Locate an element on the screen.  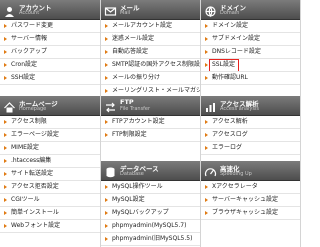
menu-item: phpmyadmin(旧MySQL5.5) is located at coordinates (150, 239).